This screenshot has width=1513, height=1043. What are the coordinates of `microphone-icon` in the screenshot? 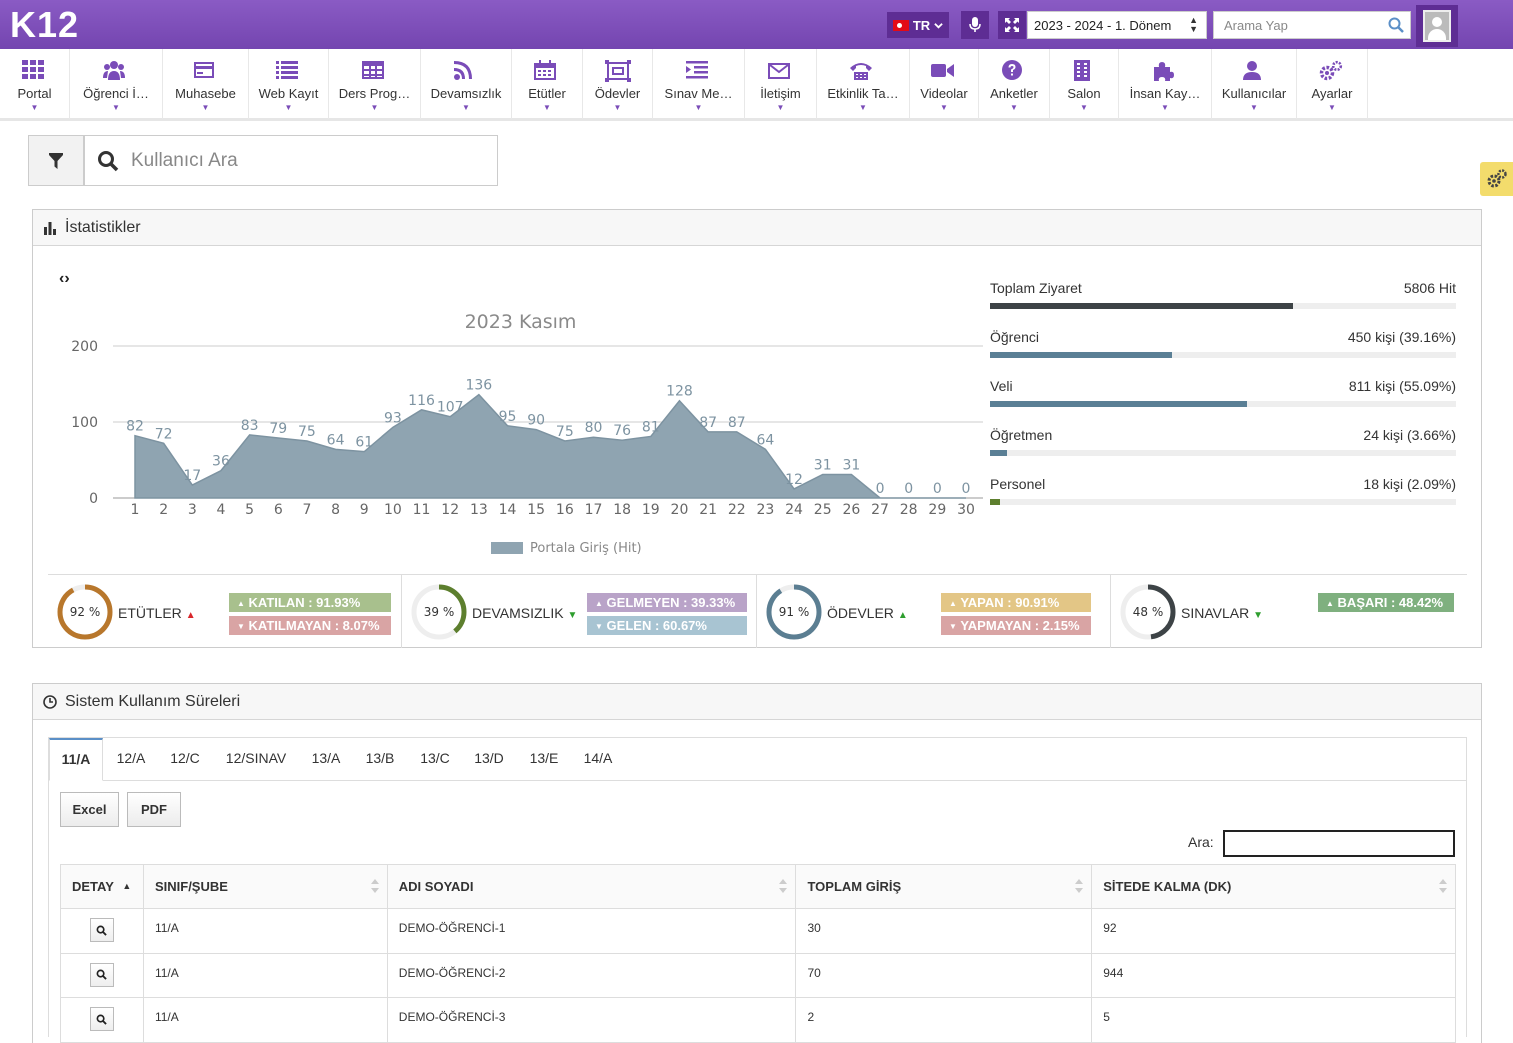 It's located at (975, 24).